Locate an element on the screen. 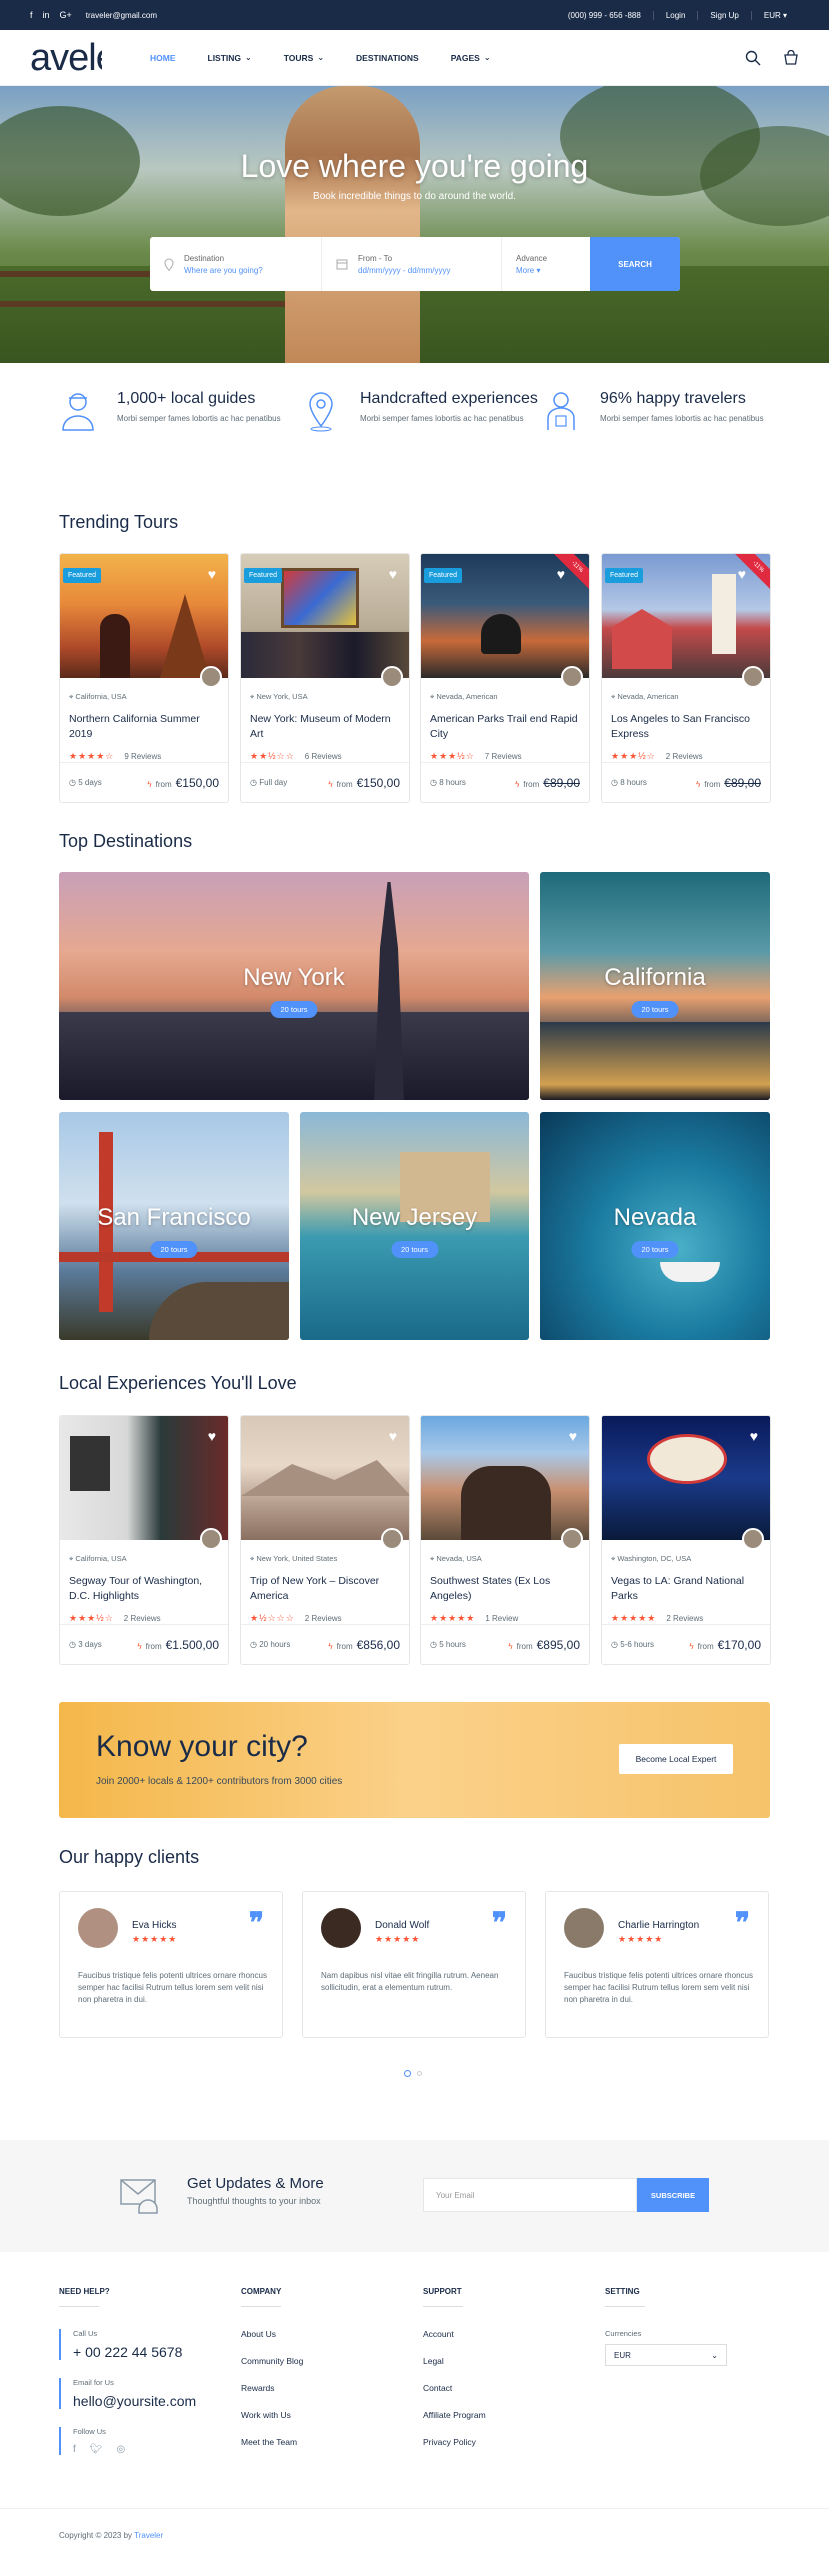  currency-select: EUR ⌄ is located at coordinates (666, 2355).